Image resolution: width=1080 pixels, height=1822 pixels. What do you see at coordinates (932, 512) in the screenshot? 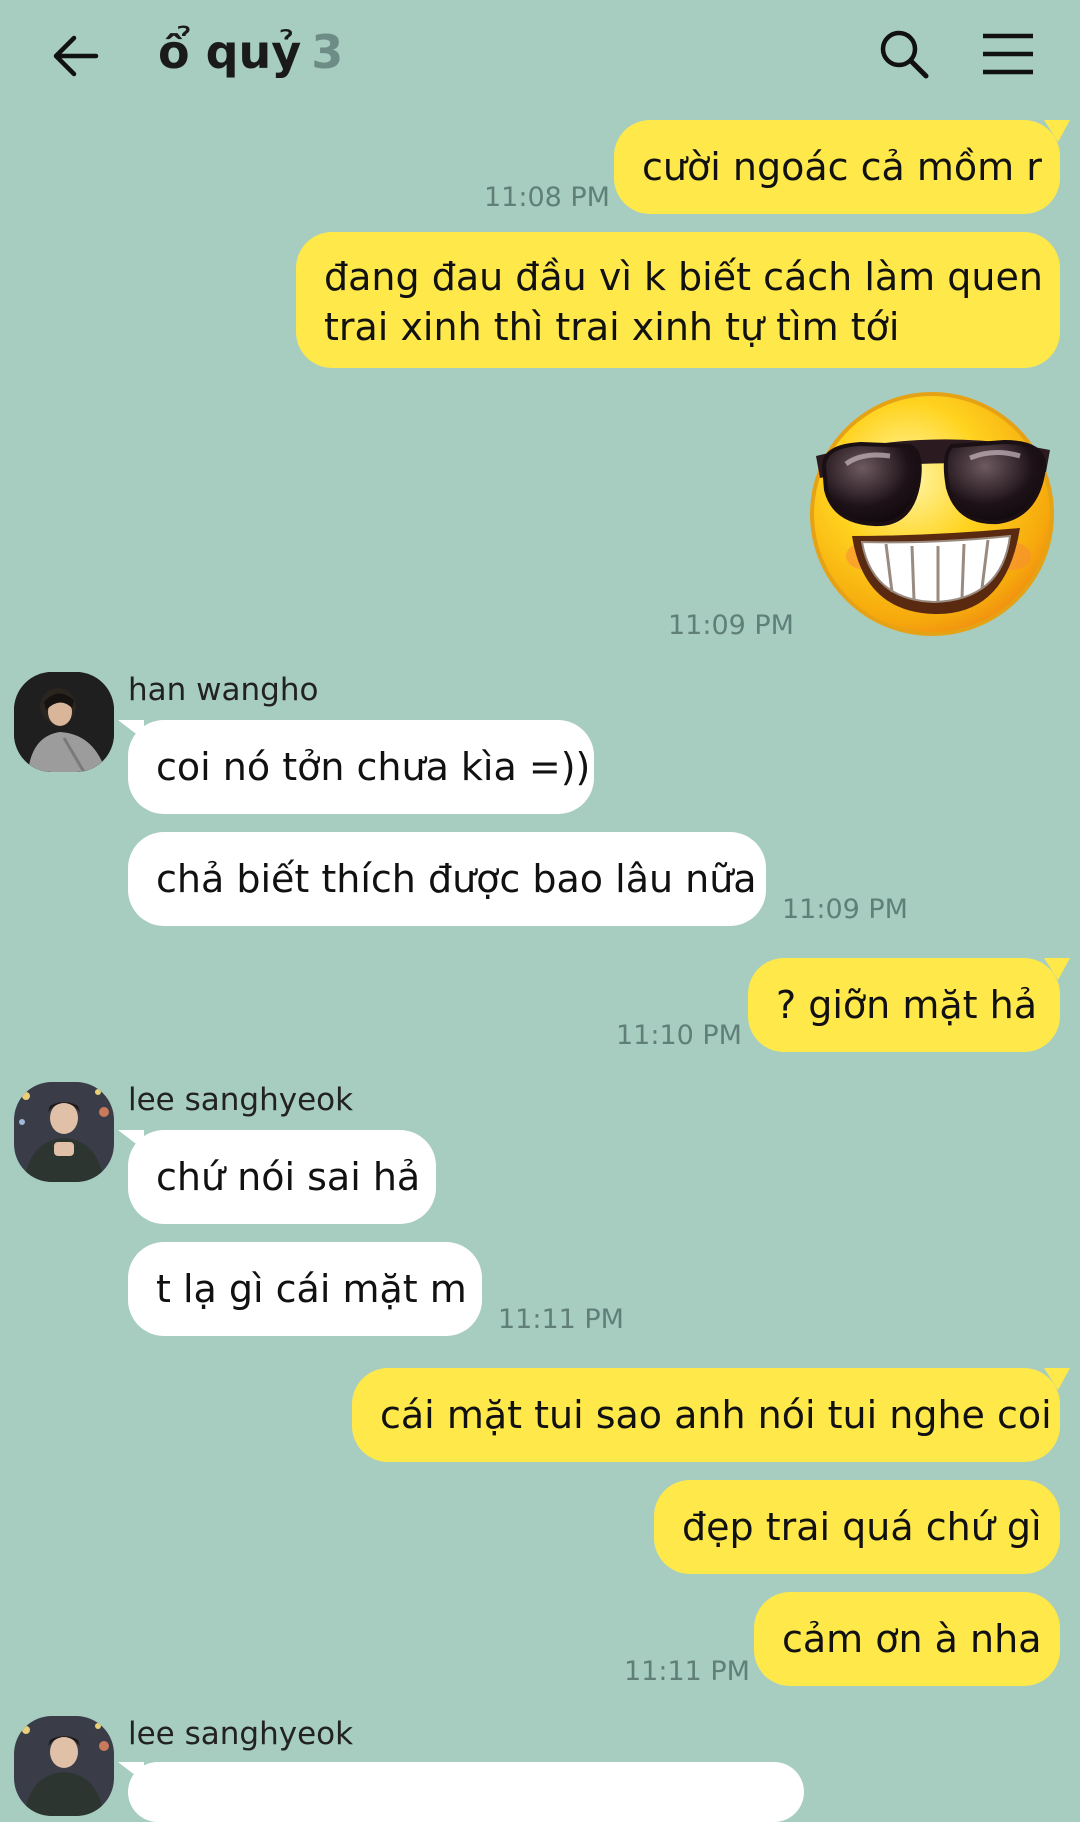
I see `sunglasses-emoji-sticker` at bounding box center [932, 512].